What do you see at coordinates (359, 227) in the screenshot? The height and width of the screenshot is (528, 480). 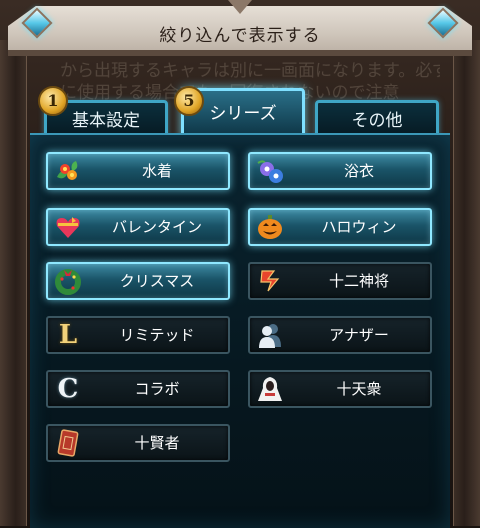 I see `button-label: ハロウィン` at bounding box center [359, 227].